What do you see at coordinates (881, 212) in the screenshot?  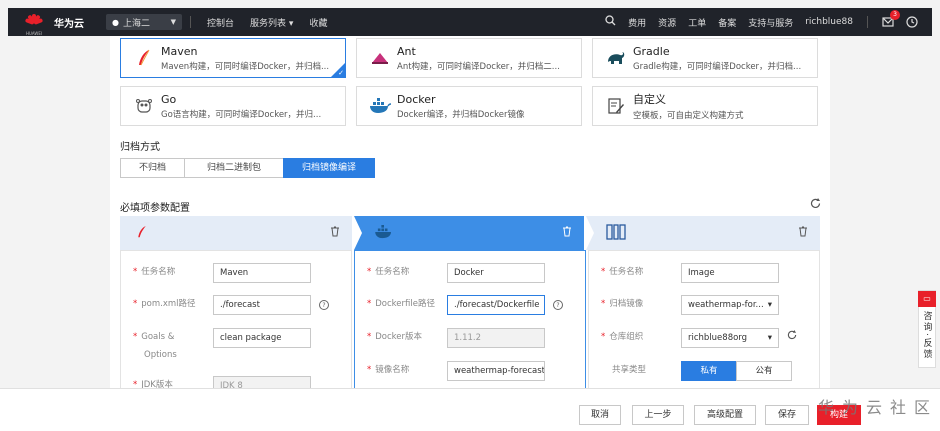 I see `right-gutter` at bounding box center [881, 212].